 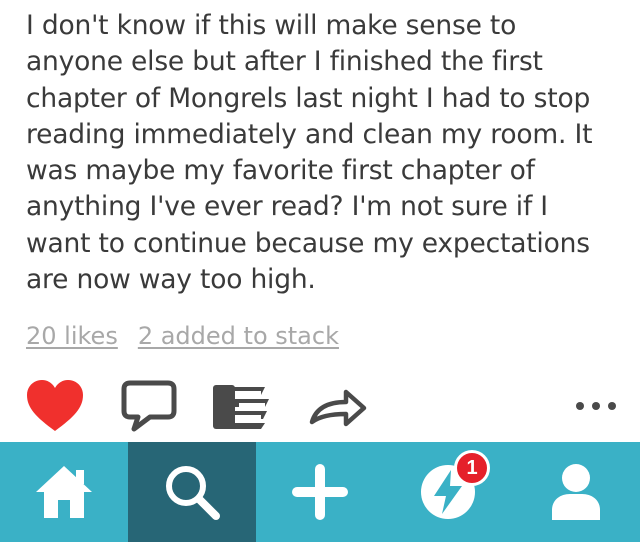 I want to click on added-to-stack-link: 2 added to stack, so click(x=238, y=336).